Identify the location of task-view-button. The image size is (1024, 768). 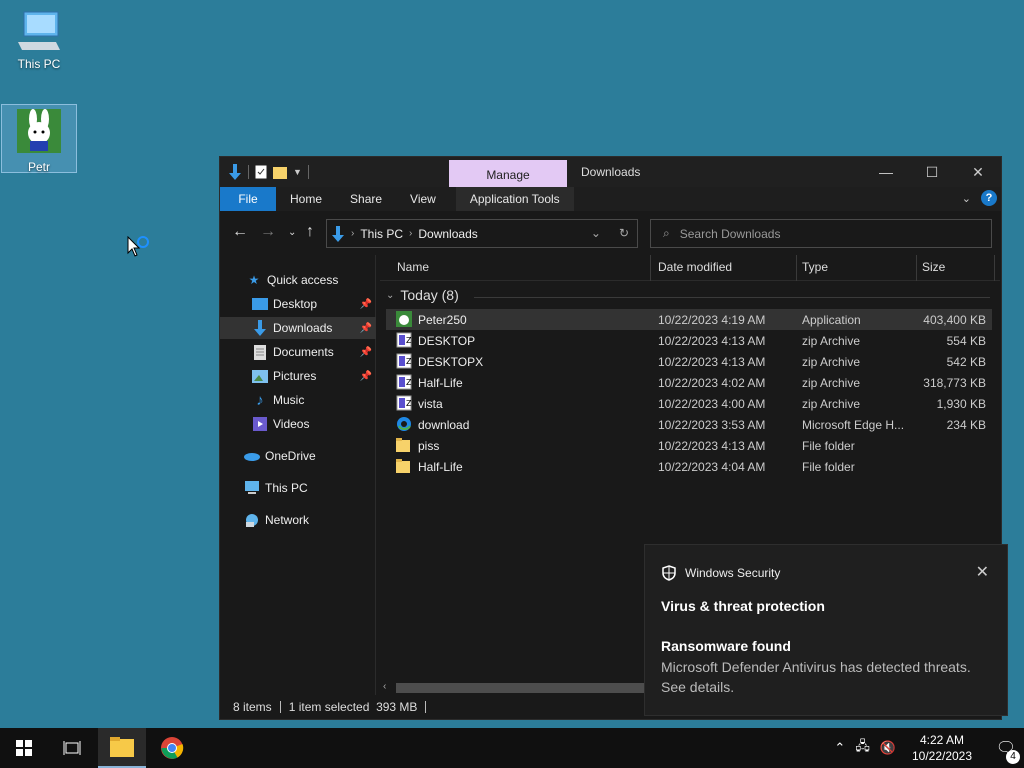
(72, 748).